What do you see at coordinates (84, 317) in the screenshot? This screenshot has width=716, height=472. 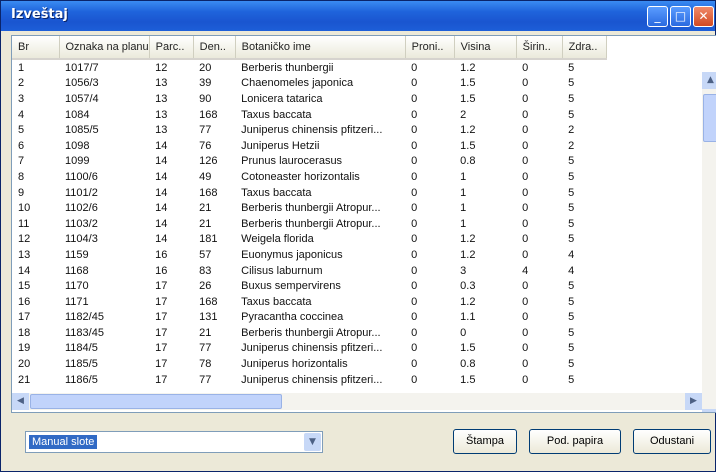 I see `cell-oznaka: 1182/45` at bounding box center [84, 317].